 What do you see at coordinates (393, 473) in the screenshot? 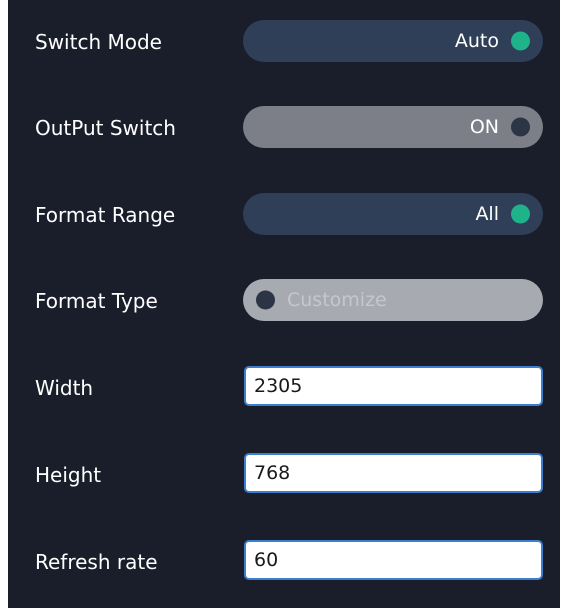
I see `height-input` at bounding box center [393, 473].